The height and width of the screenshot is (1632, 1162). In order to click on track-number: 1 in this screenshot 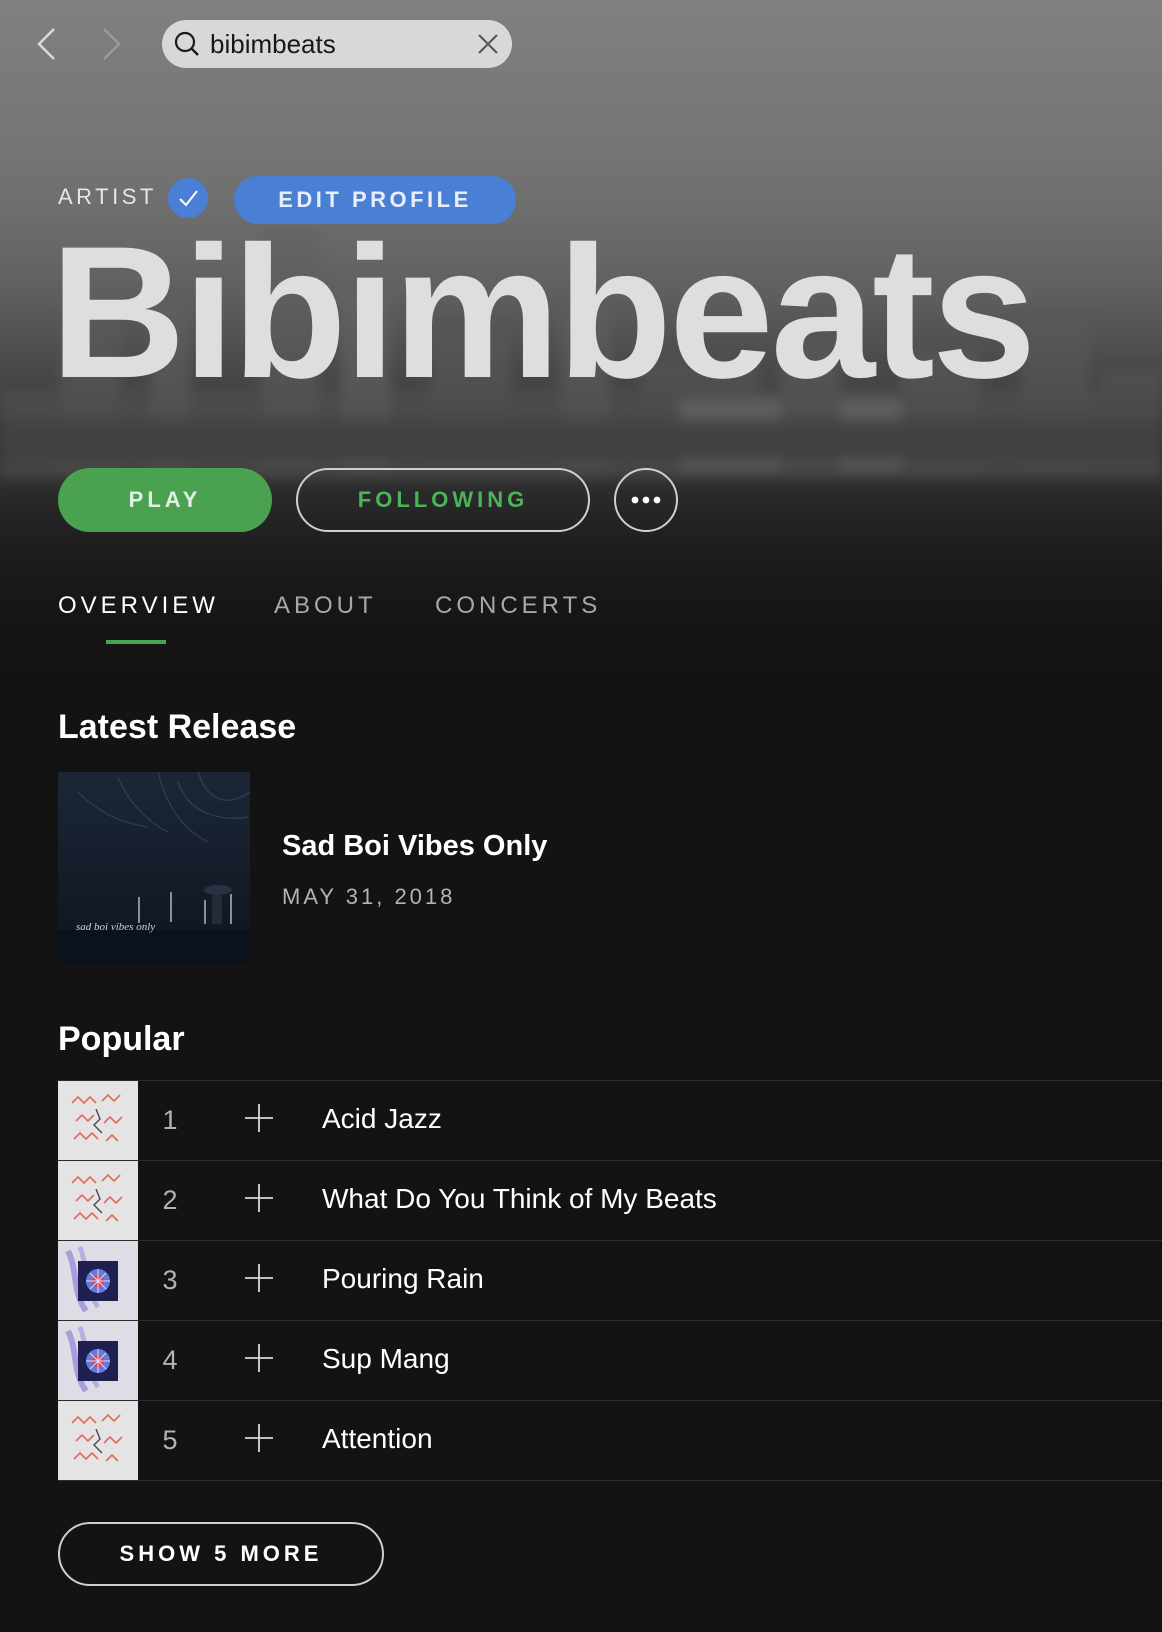, I will do `click(170, 1120)`.